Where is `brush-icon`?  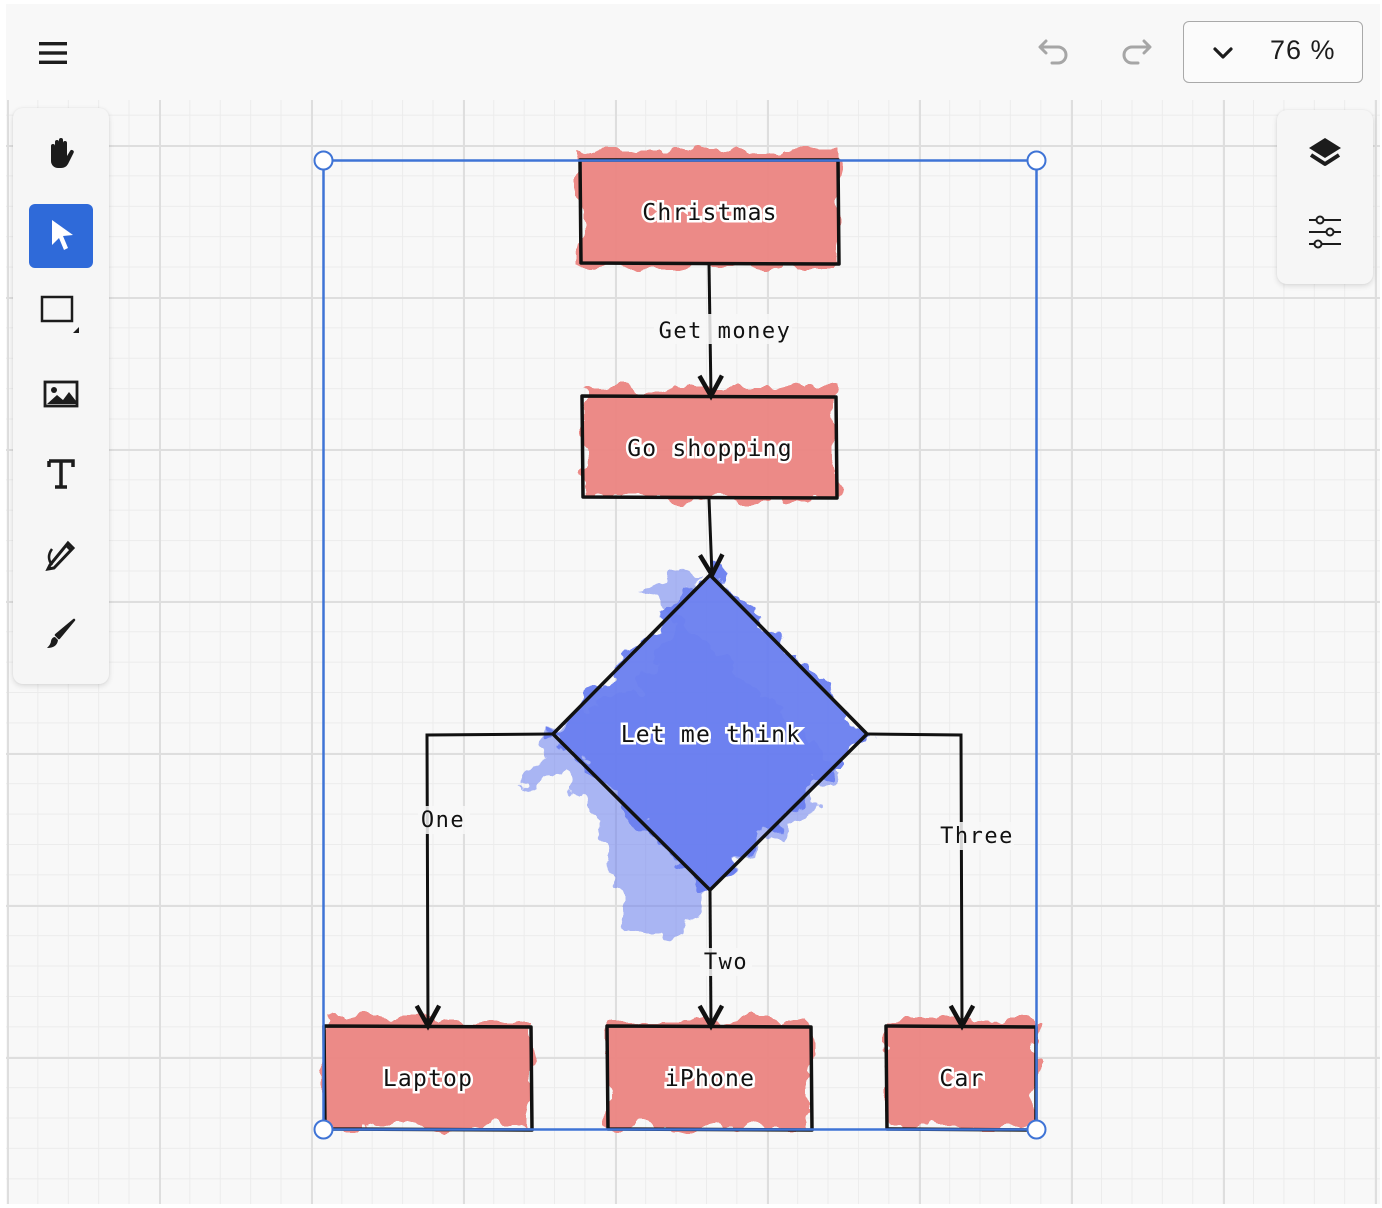 brush-icon is located at coordinates (61, 636).